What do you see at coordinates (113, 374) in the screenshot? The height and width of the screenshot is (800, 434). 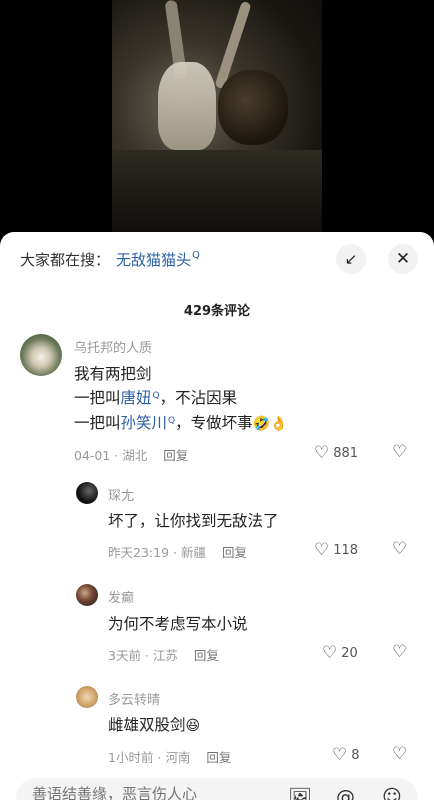 I see `comment-text-line: 我有两把剑` at bounding box center [113, 374].